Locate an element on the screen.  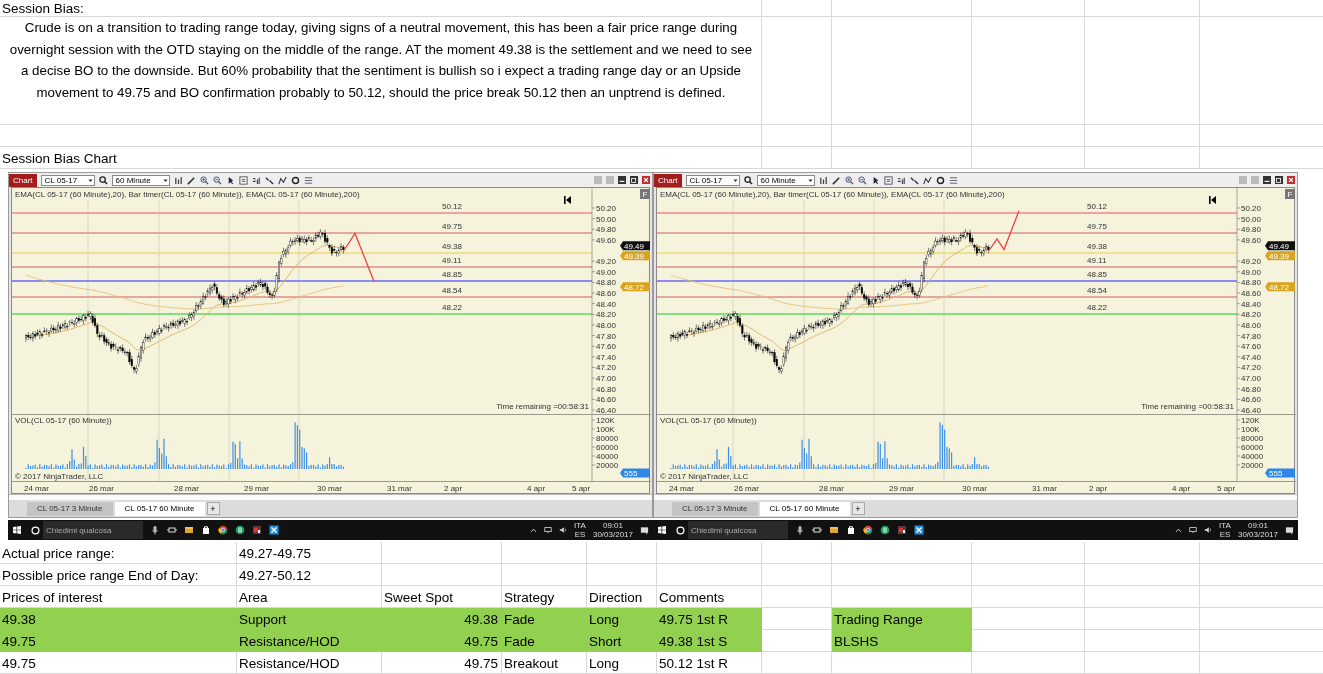
price-tick: 47.40 is located at coordinates (1251, 357).